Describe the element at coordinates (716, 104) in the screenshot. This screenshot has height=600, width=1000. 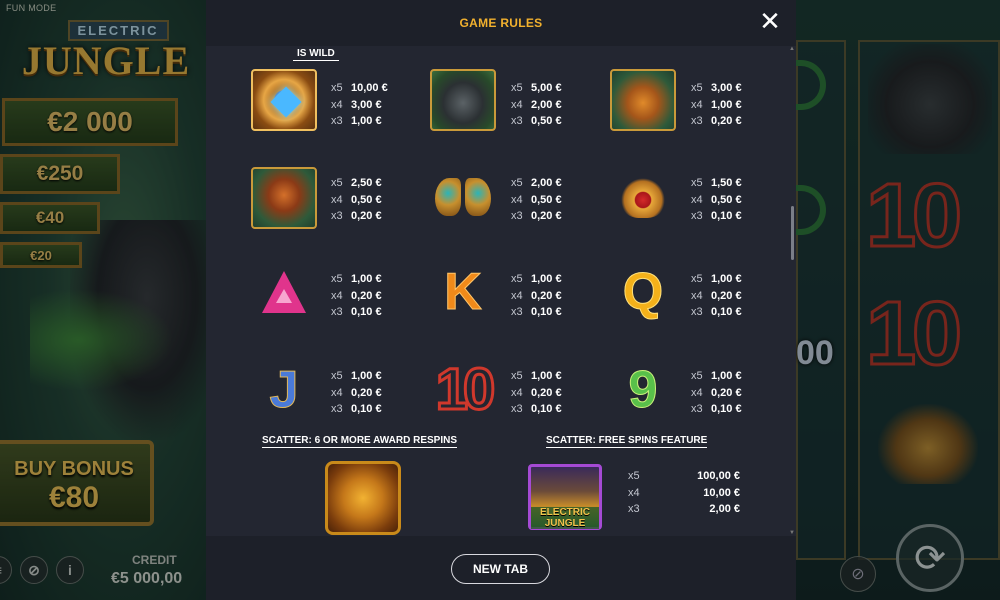
I see `paytable-tiger: x5 3,00 € x4 1,00 € x3 0,20 €` at that location.